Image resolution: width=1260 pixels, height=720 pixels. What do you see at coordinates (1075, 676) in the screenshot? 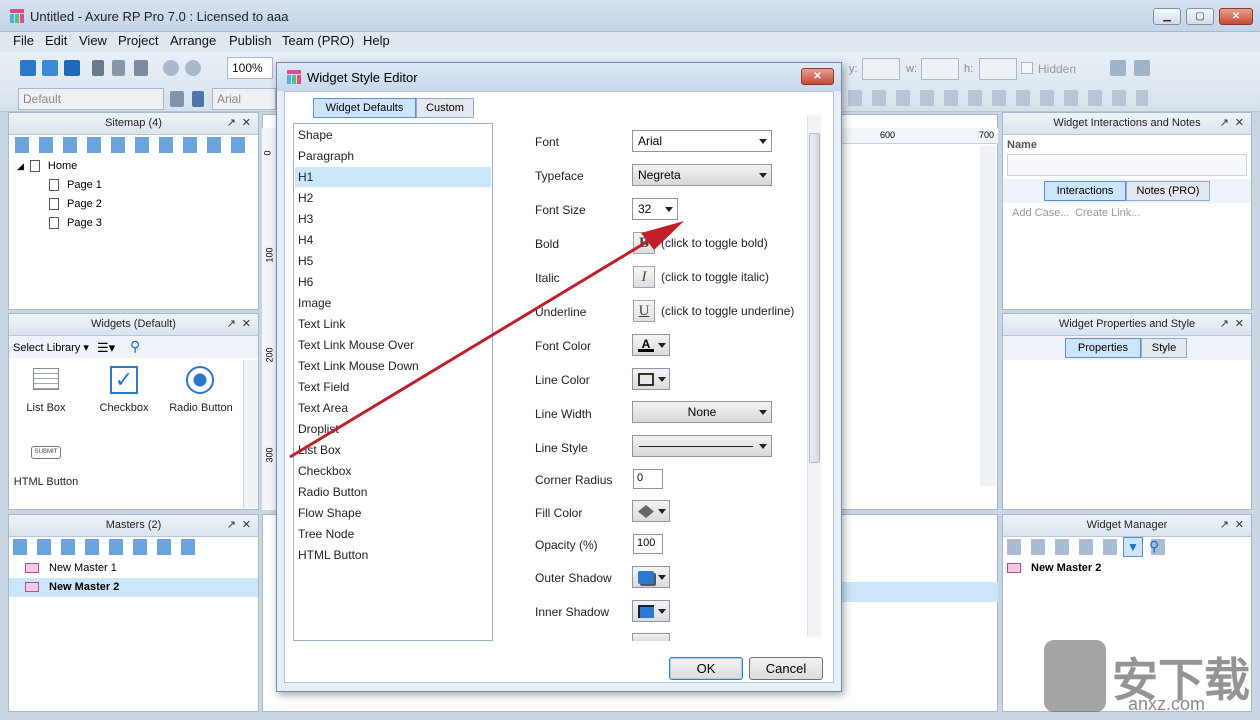
I see `watermark-shield-icon` at bounding box center [1075, 676].